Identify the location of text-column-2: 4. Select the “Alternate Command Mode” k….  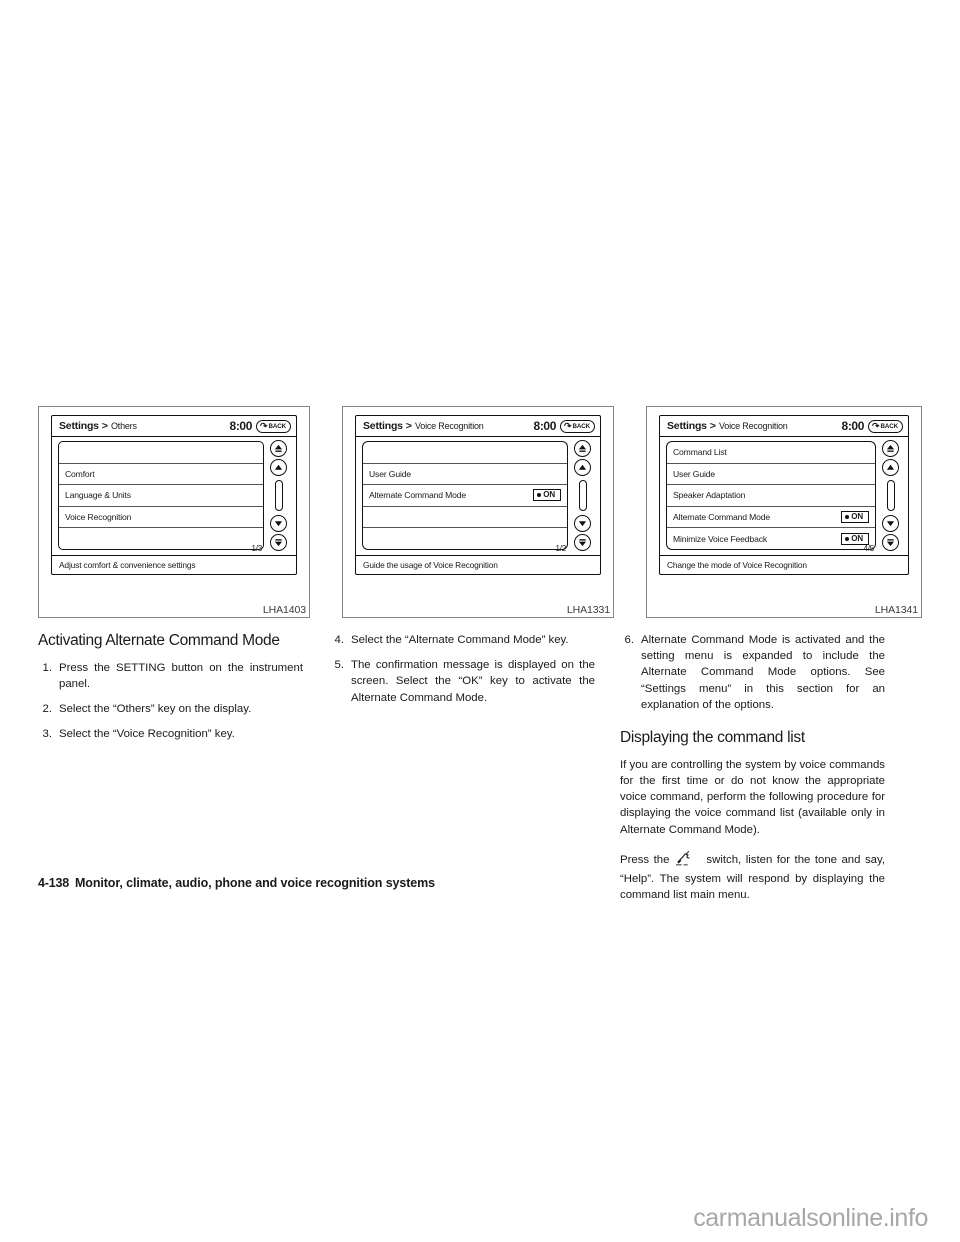
(463, 673).